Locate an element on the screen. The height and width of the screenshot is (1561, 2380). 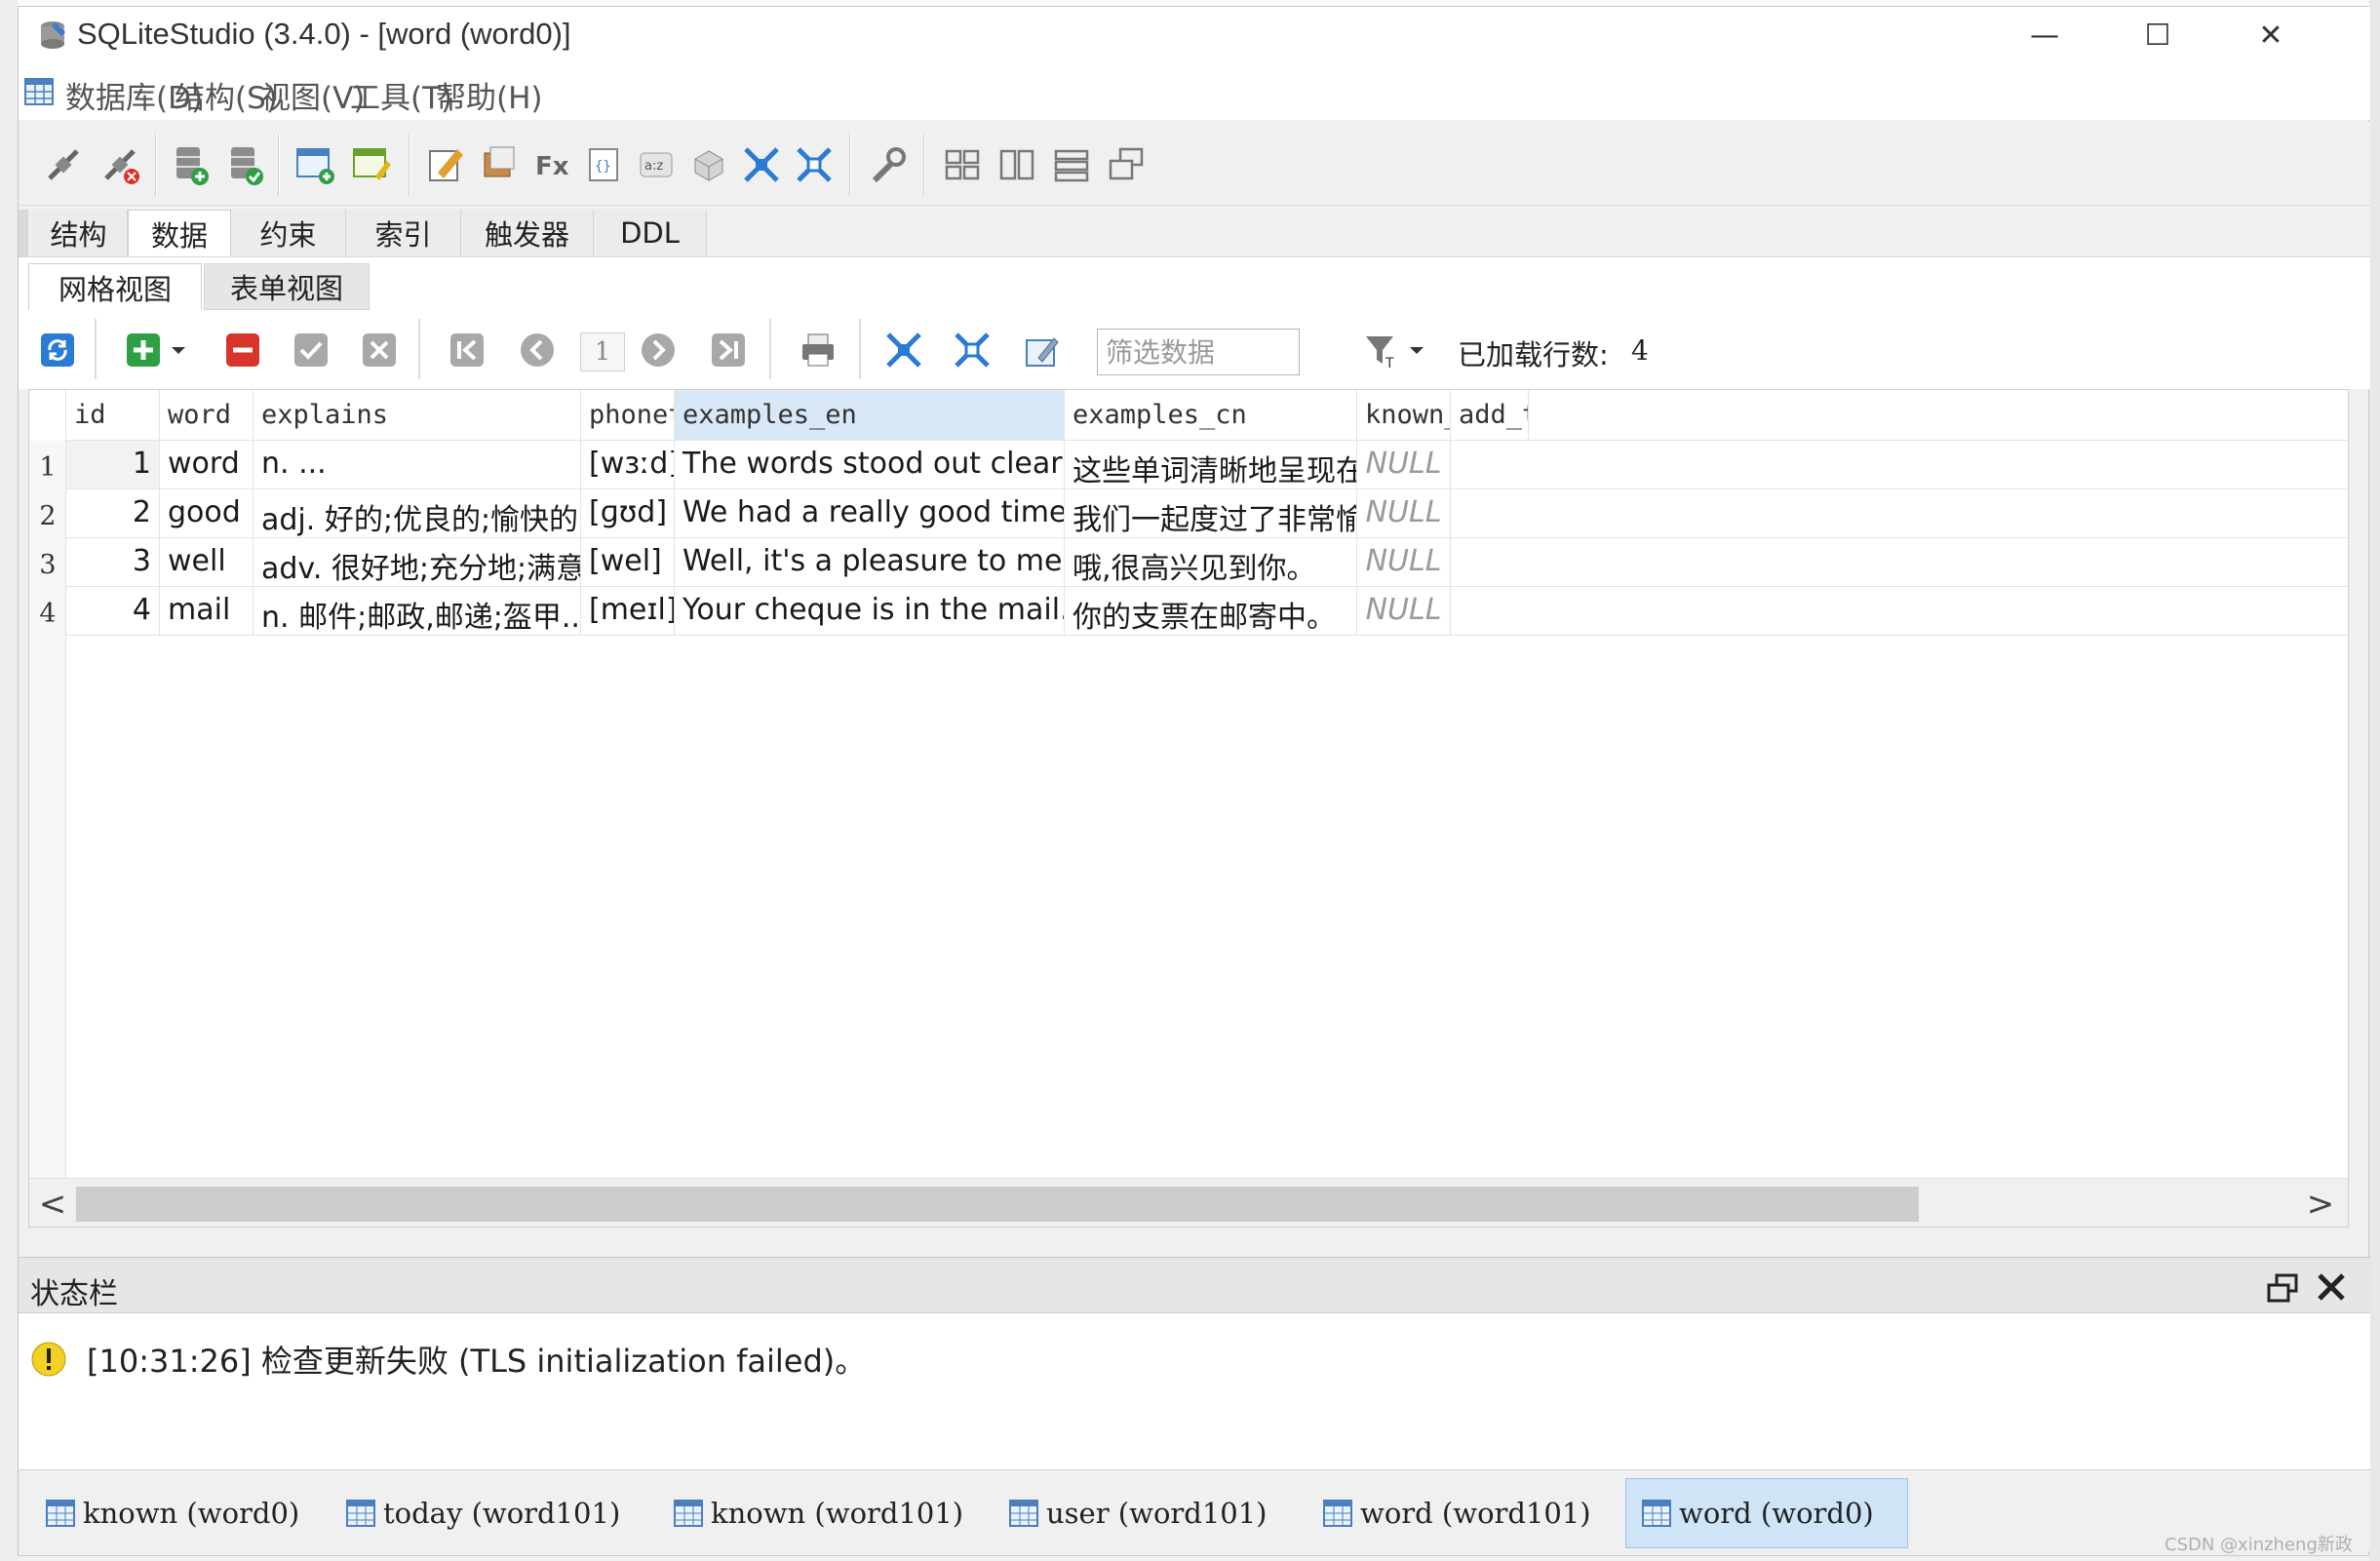
tile-vertical-icon is located at coordinates (1017, 164).